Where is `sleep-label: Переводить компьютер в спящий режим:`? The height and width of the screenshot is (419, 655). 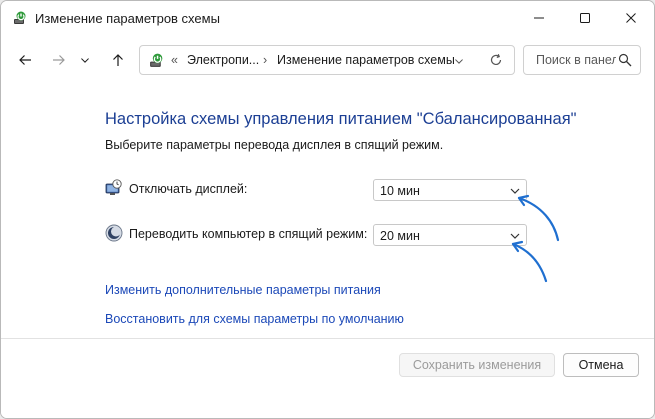 sleep-label: Переводить компьютер в спящий режим: is located at coordinates (248, 234).